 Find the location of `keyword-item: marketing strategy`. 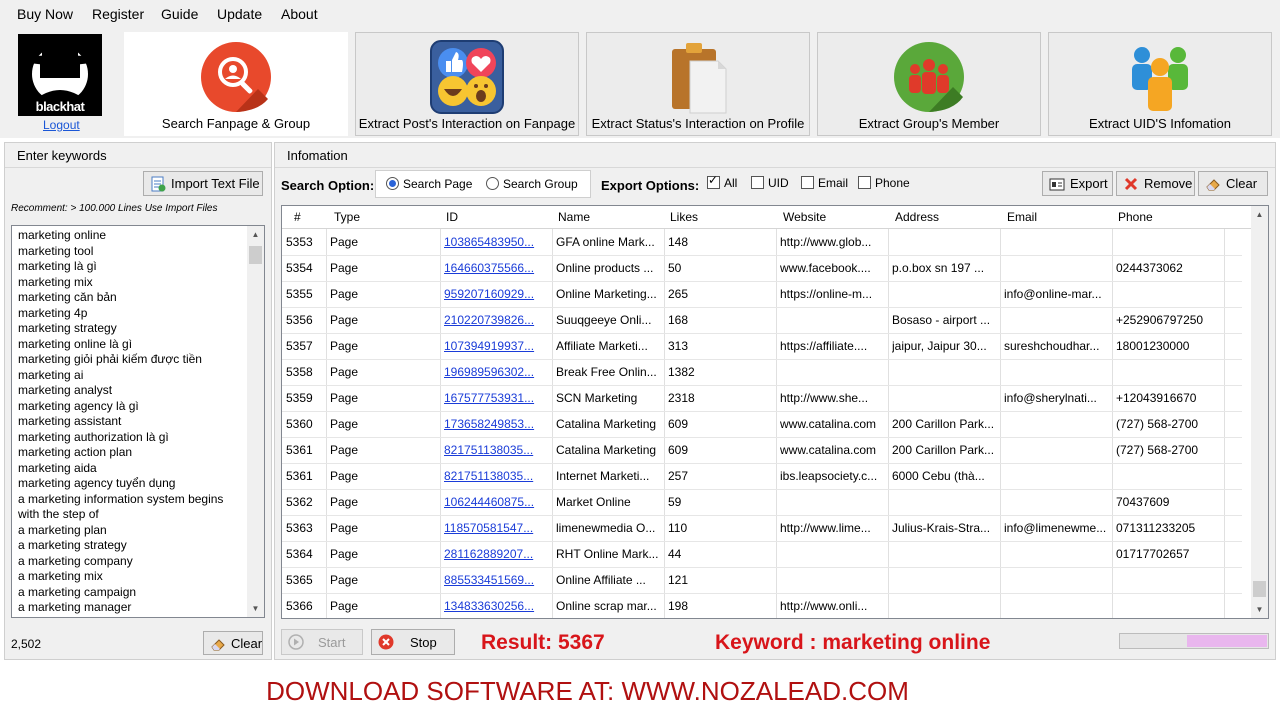

keyword-item: marketing strategy is located at coordinates (67, 328).